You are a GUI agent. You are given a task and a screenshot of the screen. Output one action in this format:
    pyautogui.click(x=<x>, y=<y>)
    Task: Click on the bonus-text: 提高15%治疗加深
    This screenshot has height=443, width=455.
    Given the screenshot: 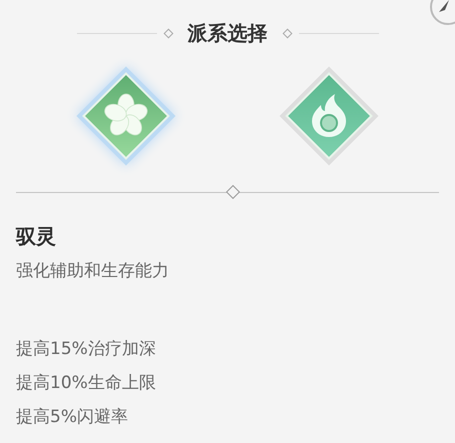 What is the action you would take?
    pyautogui.click(x=86, y=349)
    